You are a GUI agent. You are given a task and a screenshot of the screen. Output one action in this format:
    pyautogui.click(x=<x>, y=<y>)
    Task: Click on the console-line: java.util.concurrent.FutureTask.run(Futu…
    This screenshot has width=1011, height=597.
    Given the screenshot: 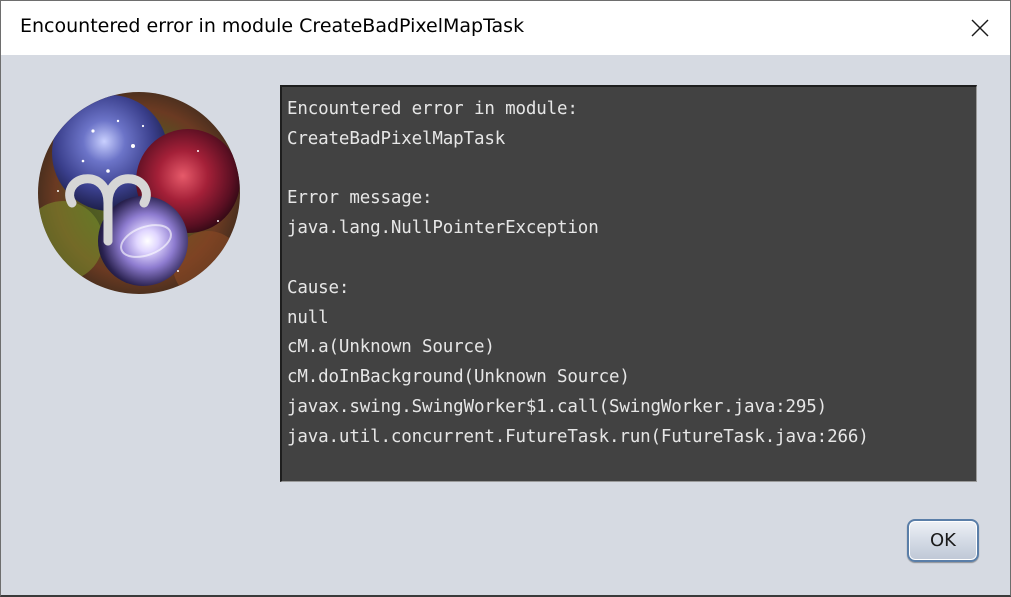 What is the action you would take?
    pyautogui.click(x=578, y=436)
    